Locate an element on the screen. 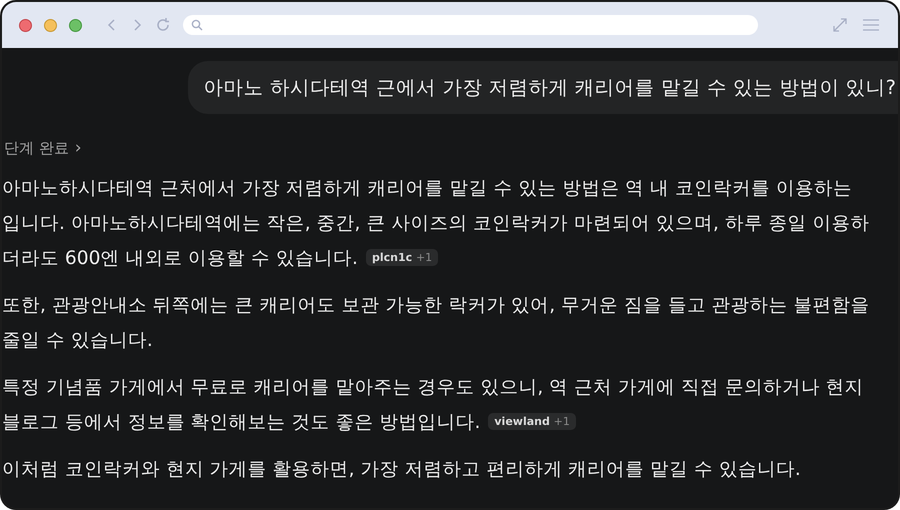  citation-chip: viewland +1 is located at coordinates (532, 421).